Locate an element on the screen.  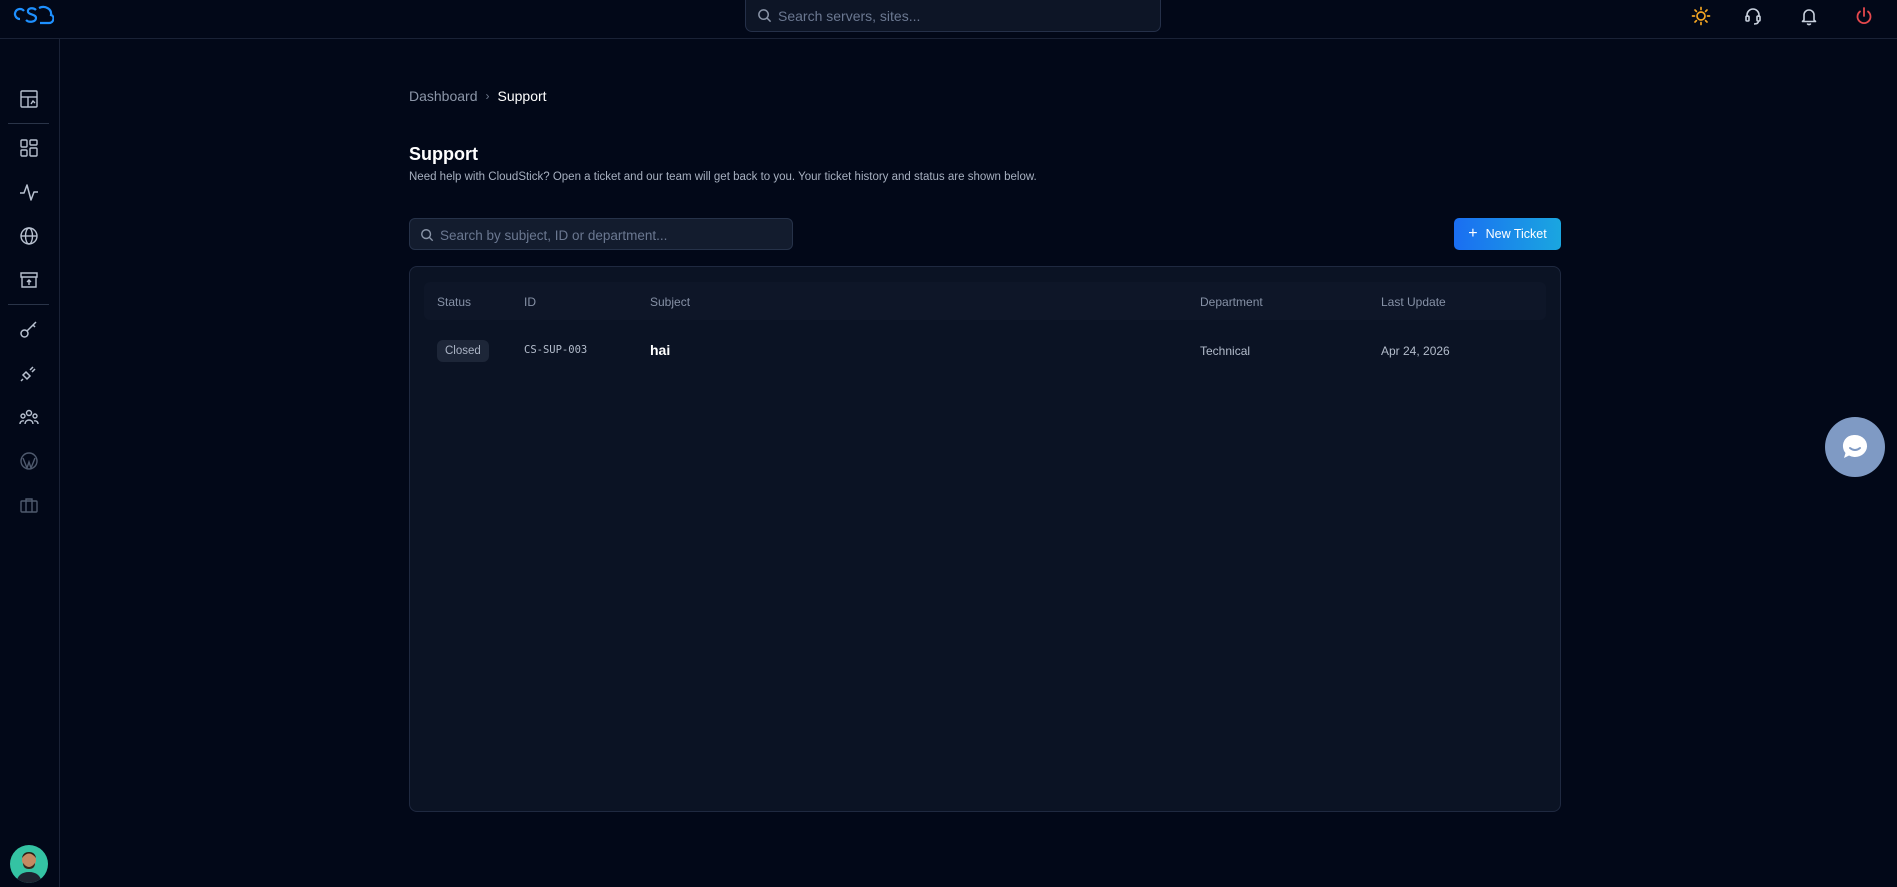
status-badge: Closed is located at coordinates (463, 351).